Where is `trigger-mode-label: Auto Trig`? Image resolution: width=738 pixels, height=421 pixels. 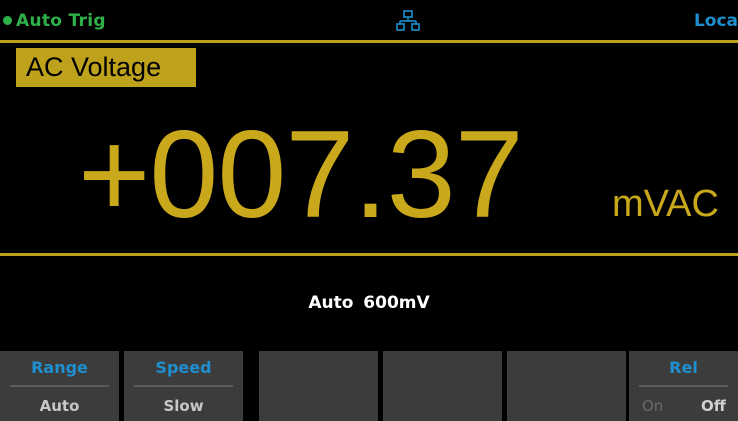
trigger-mode-label: Auto Trig is located at coordinates (61, 21).